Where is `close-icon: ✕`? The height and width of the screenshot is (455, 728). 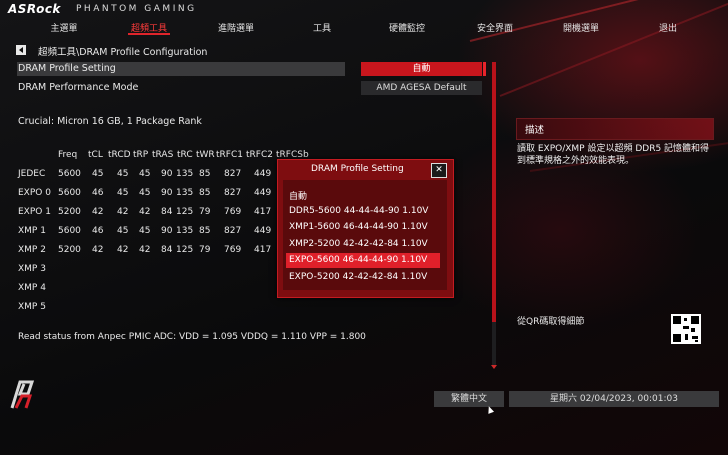 close-icon: ✕ is located at coordinates (439, 170).